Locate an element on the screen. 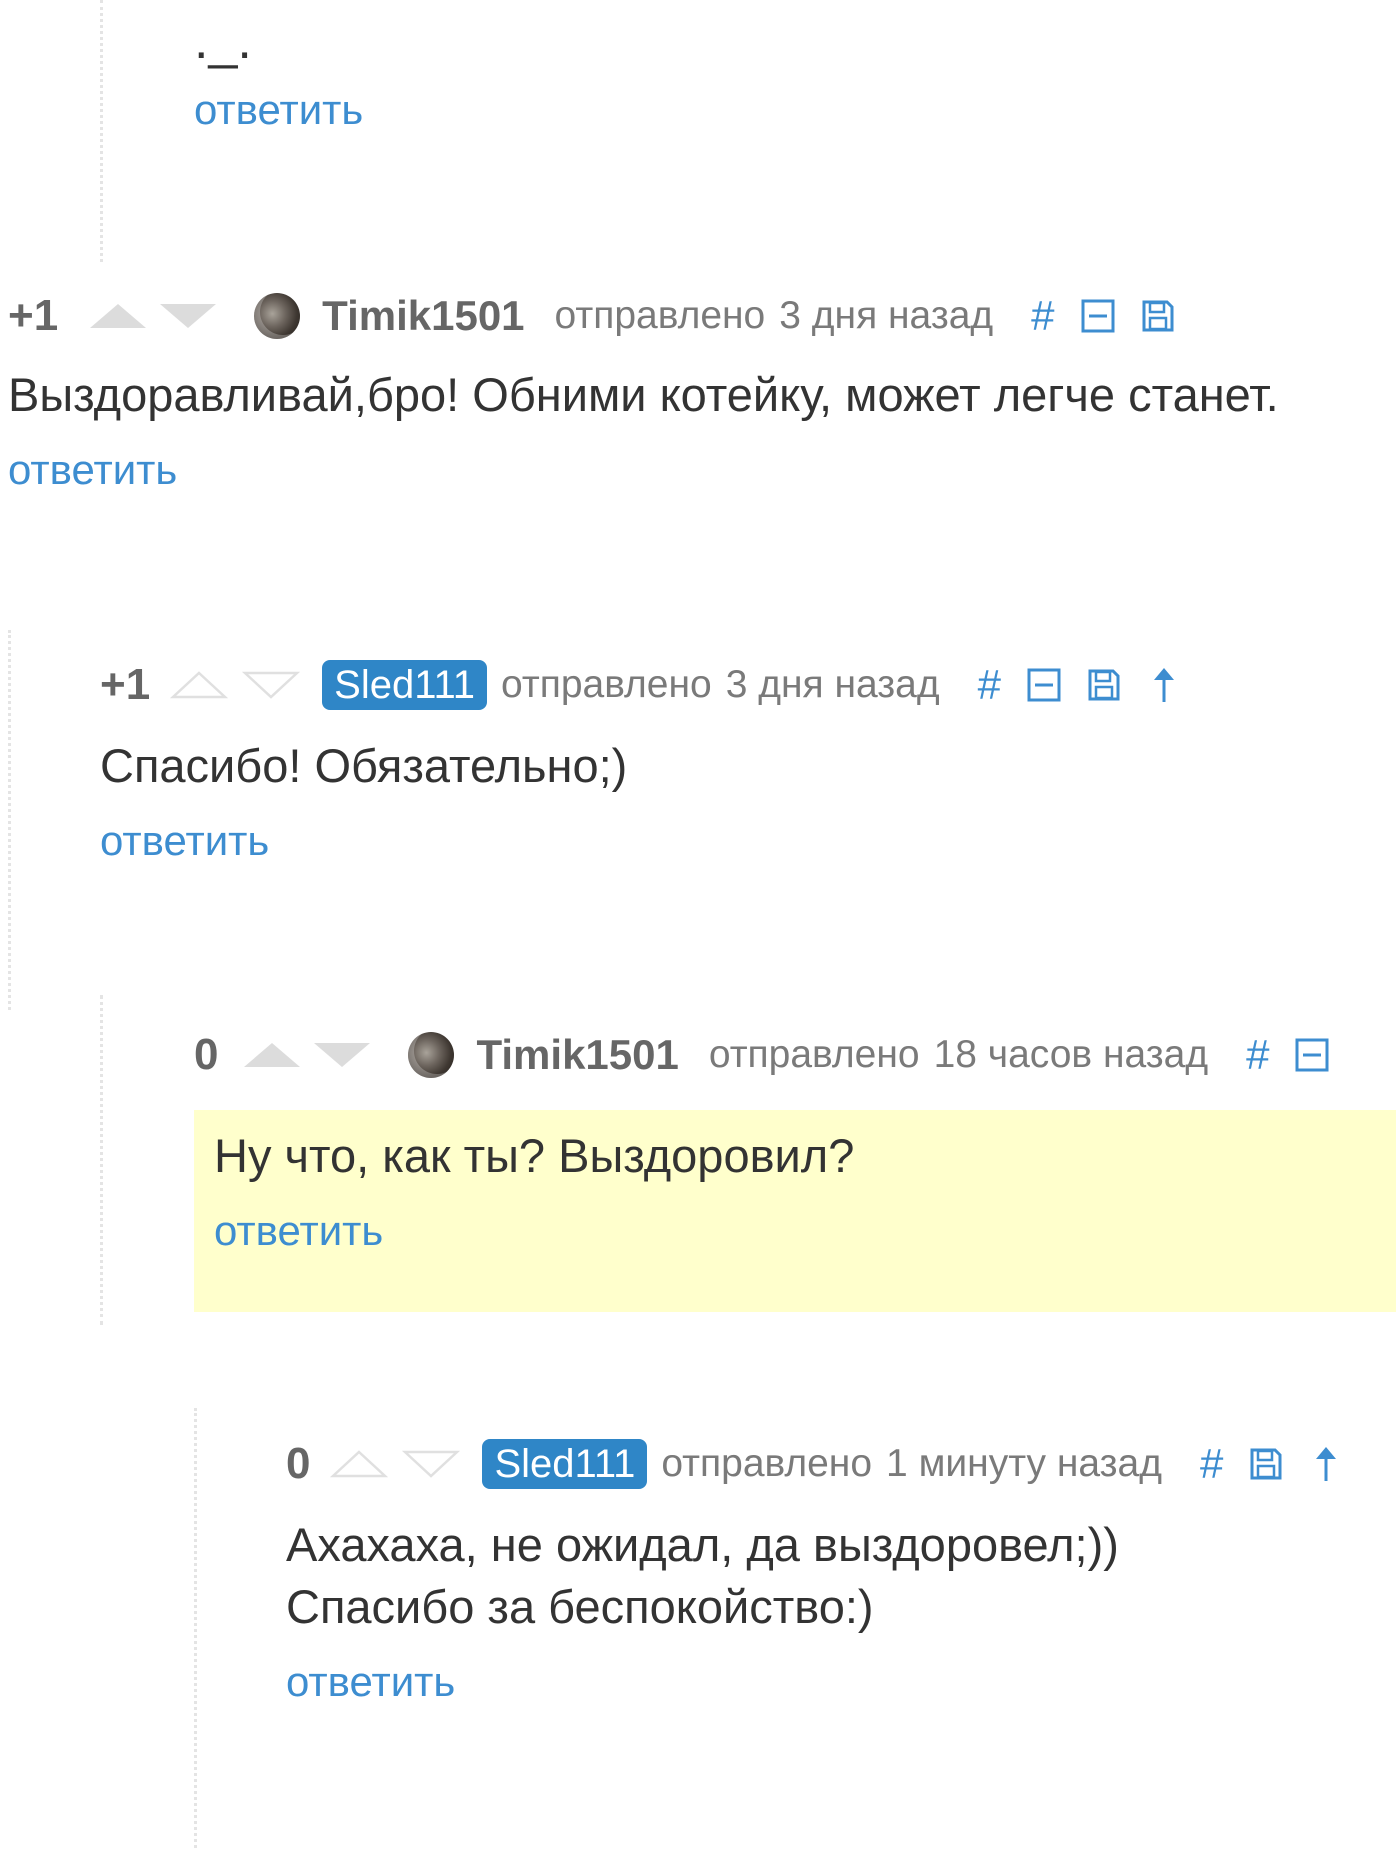 This screenshot has height=1862, width=1396. comment-header: +1 Sled111 отправлено 3 дня назад # is located at coordinates (639, 685).